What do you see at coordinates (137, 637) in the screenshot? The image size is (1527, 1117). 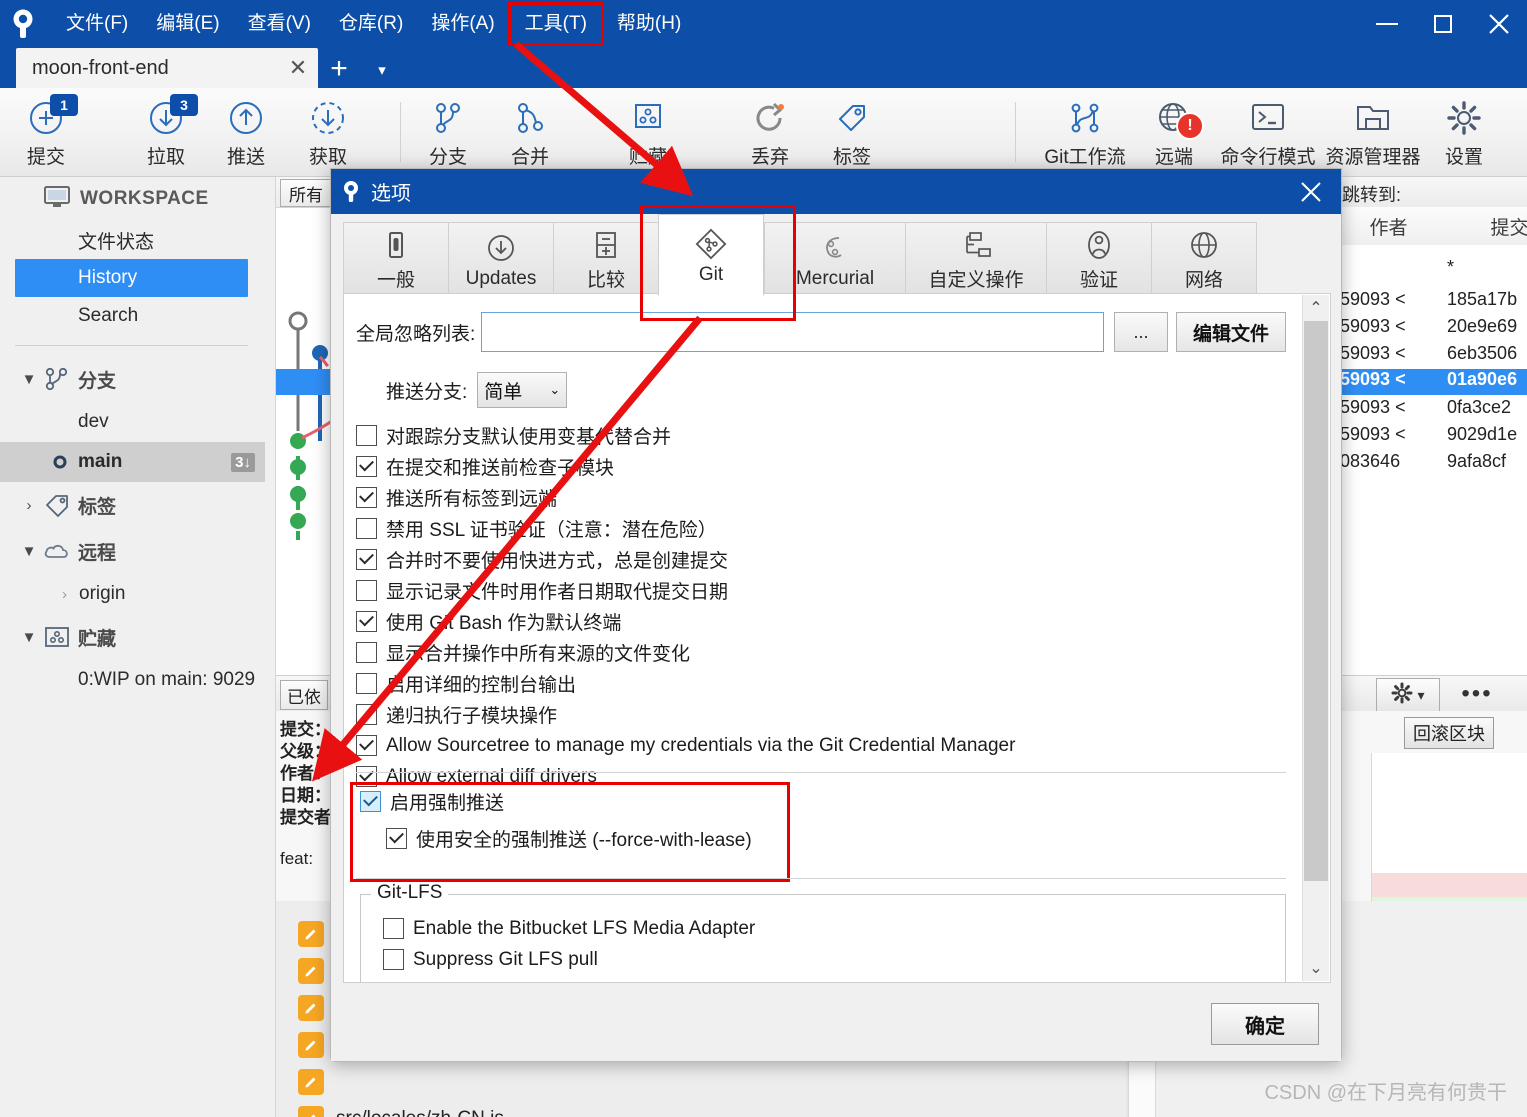 I see `sidebar-group-stashes: ▼ 贮藏` at bounding box center [137, 637].